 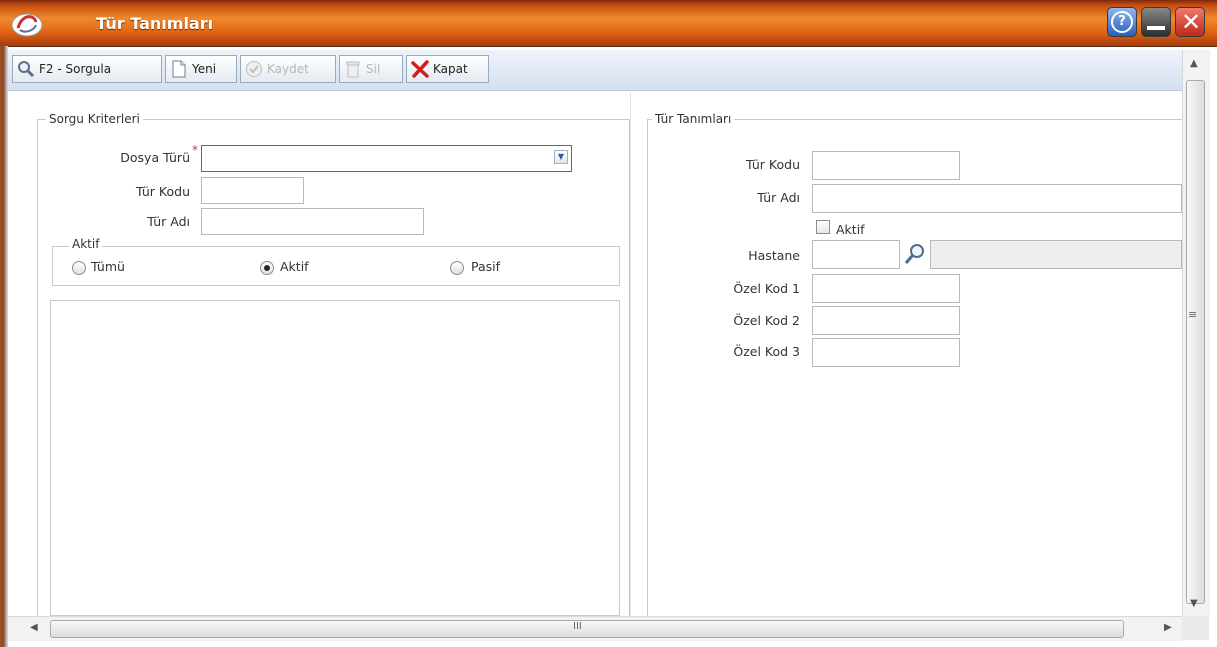 What do you see at coordinates (1193, 314) in the screenshot?
I see `vertical-grip-icon: ≡` at bounding box center [1193, 314].